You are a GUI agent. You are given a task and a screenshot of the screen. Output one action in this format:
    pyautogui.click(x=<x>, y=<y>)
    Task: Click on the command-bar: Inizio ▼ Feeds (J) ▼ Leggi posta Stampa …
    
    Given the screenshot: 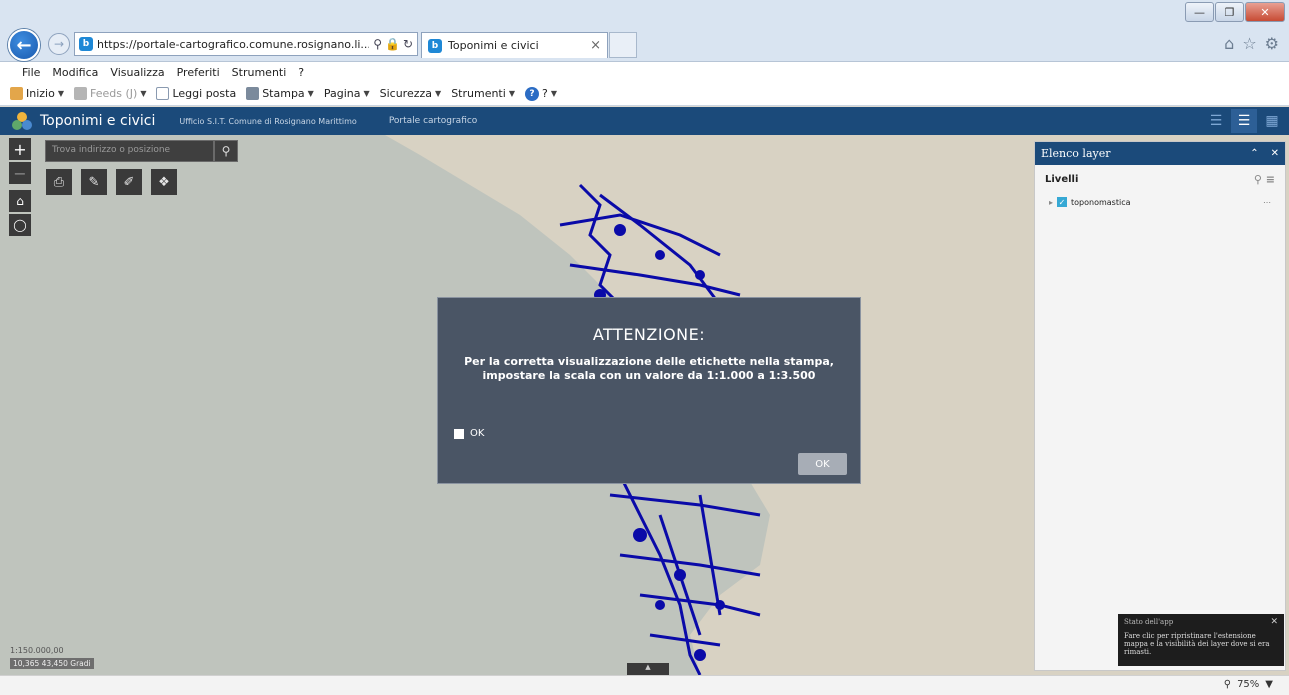 What is the action you would take?
    pyautogui.click(x=644, y=94)
    